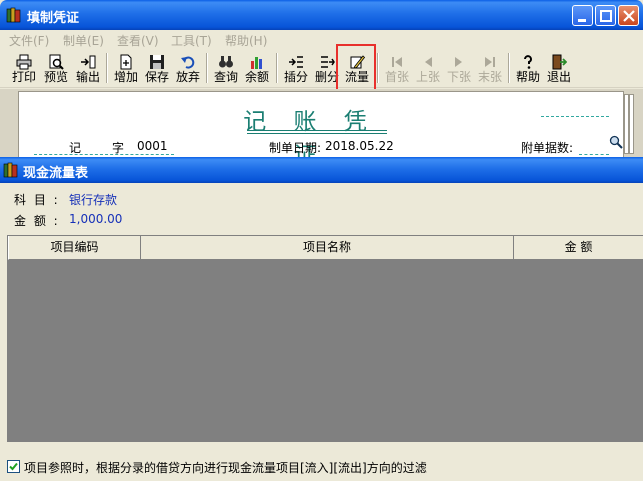 Image resolution: width=643 pixels, height=481 pixels. I want to click on insert-split-button: 插分, so click(296, 68).